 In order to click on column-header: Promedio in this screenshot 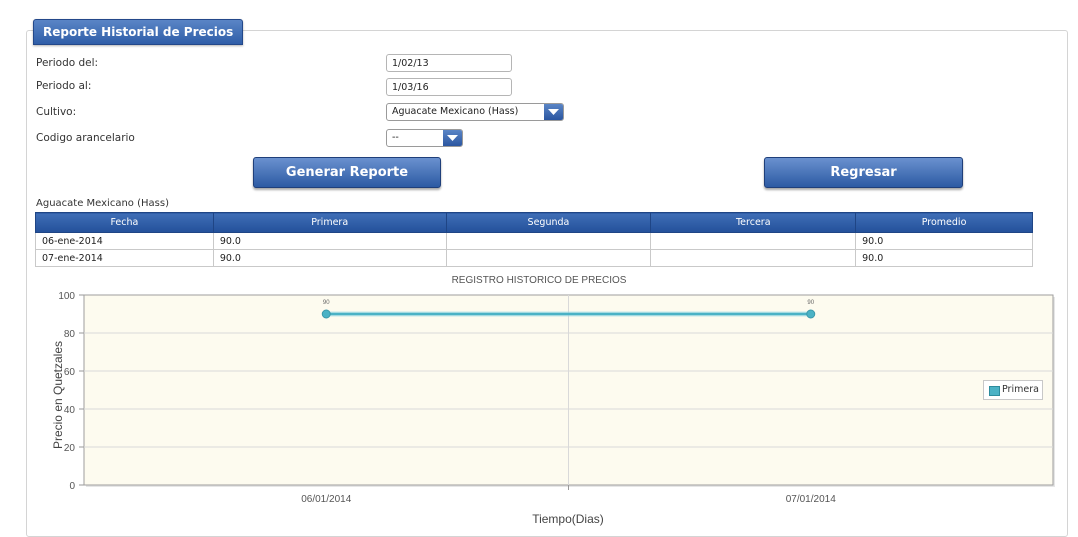, I will do `click(944, 222)`.